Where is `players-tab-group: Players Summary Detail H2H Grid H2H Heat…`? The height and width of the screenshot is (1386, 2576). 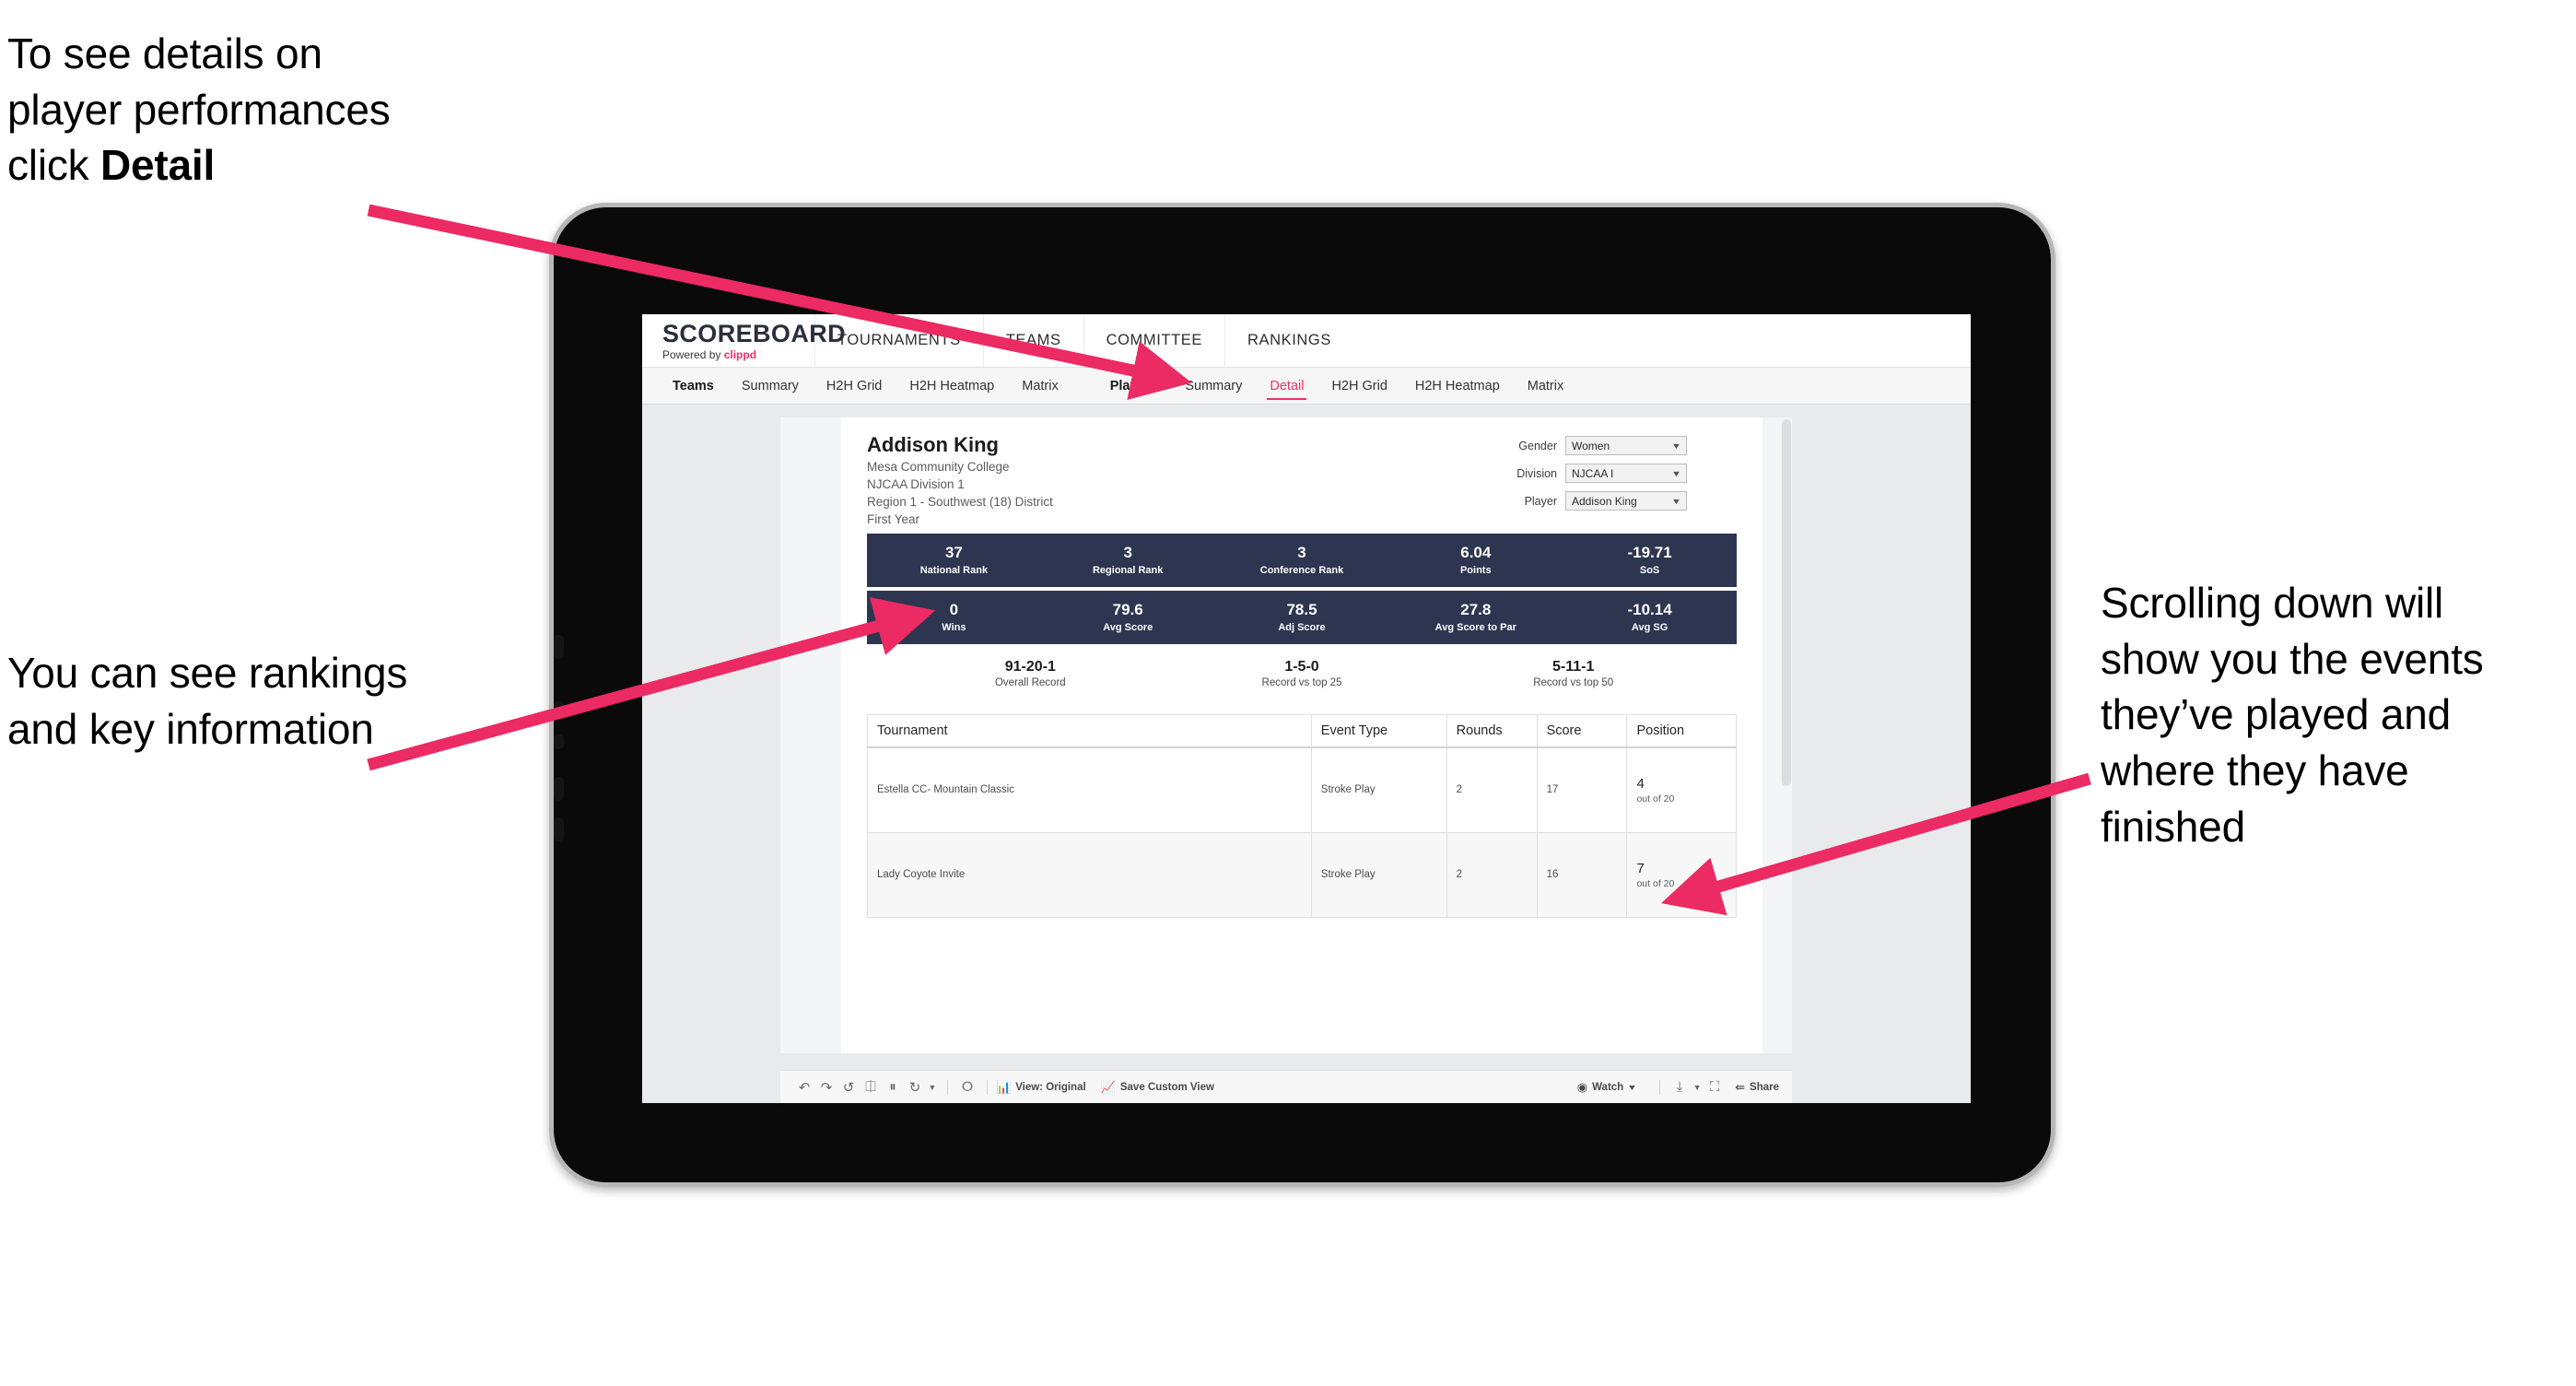
players-tab-group: Players Summary Detail H2H Grid H2H Heat… is located at coordinates (1337, 386).